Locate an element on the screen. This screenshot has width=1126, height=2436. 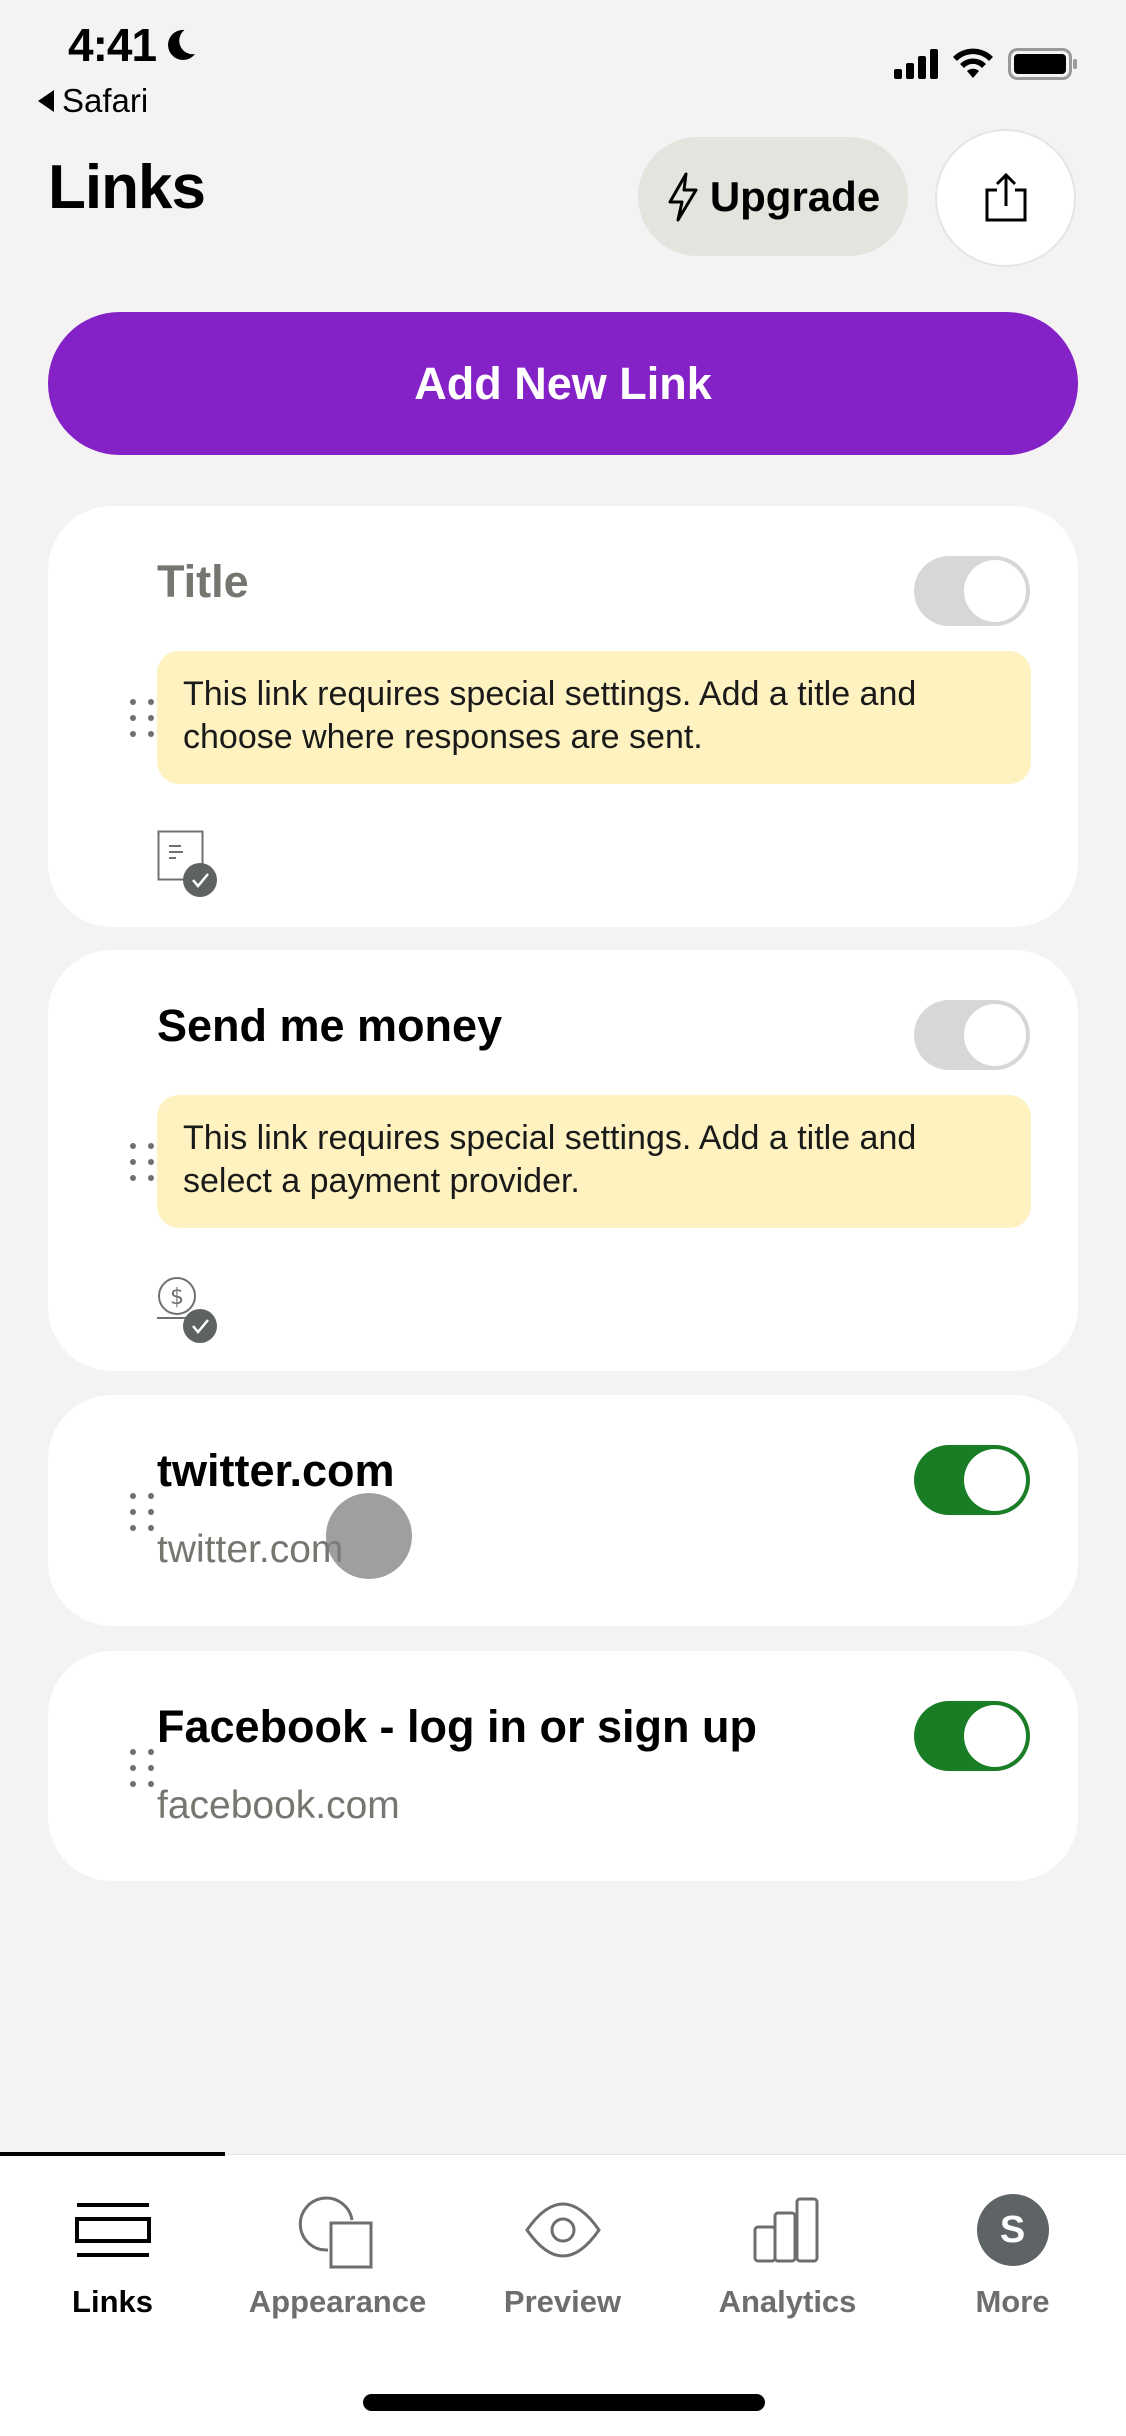
link-title: Send me money is located at coordinates (329, 1026).